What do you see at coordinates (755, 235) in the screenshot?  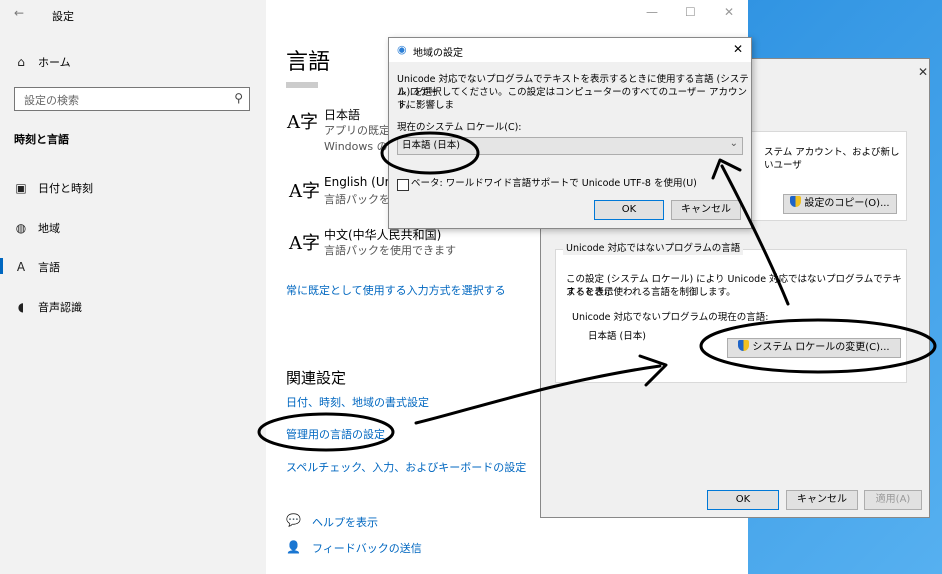 I see `annotation-arrow-to-locale` at bounding box center [755, 235].